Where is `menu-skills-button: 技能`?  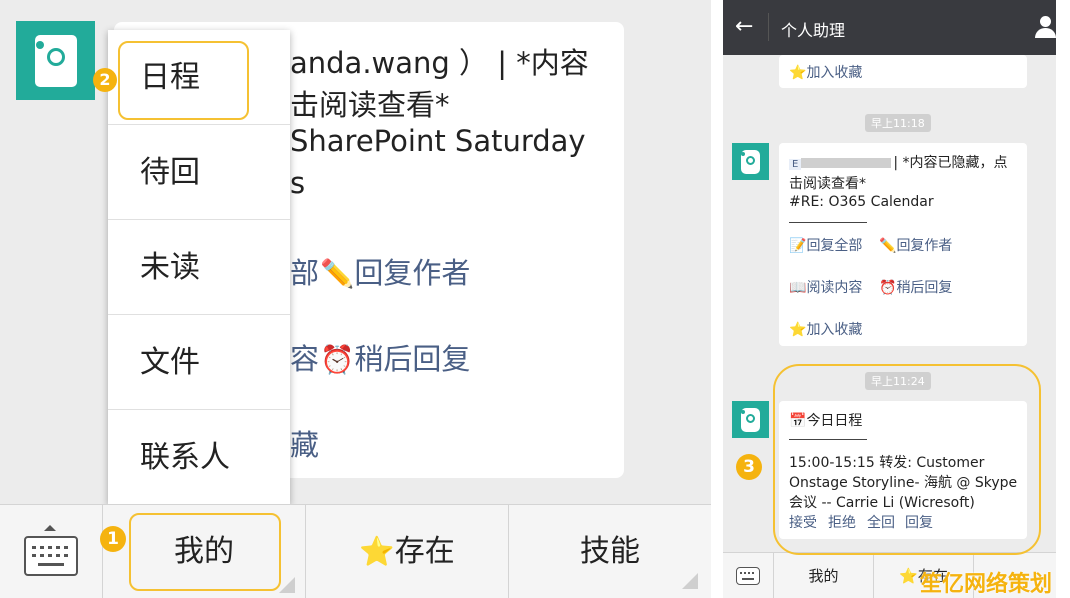
menu-skills-button: 技能 is located at coordinates (609, 551).